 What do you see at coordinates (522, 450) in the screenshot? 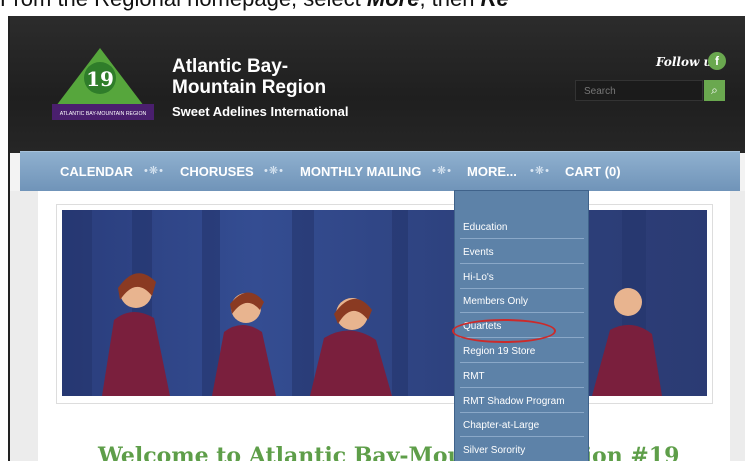
I see `menu-item: Silver Sorority` at bounding box center [522, 450].